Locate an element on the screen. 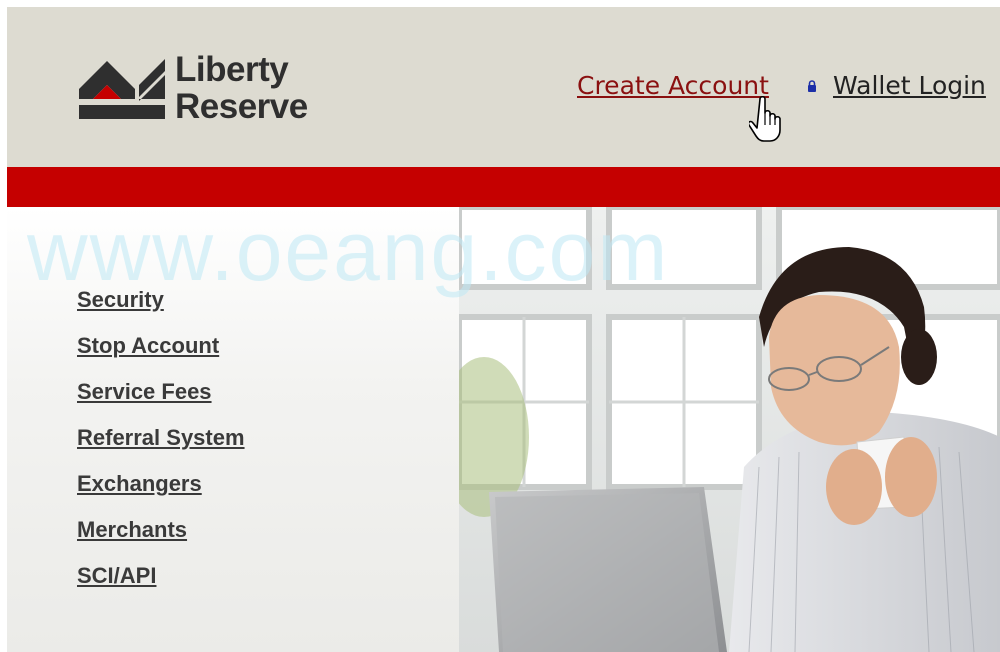 The height and width of the screenshot is (652, 1000). sidebar-item-stop-account: Stop Account is located at coordinates (161, 356).